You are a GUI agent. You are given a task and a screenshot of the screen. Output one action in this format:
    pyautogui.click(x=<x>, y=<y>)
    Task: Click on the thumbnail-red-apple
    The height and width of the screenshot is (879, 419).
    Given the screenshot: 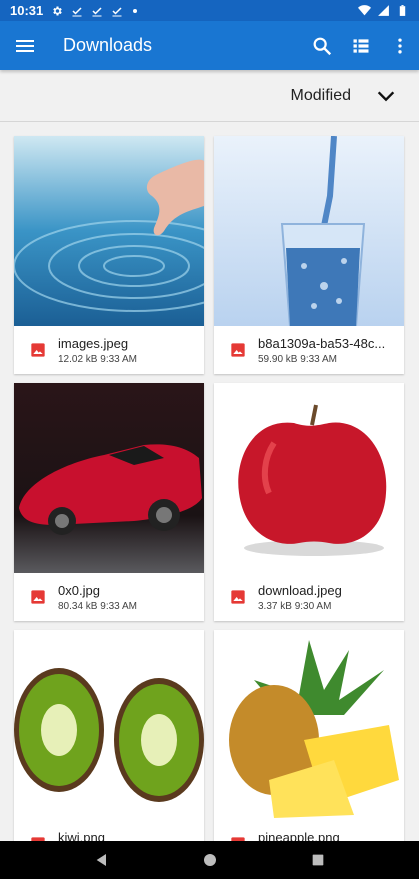 What is the action you would take?
    pyautogui.click(x=309, y=478)
    